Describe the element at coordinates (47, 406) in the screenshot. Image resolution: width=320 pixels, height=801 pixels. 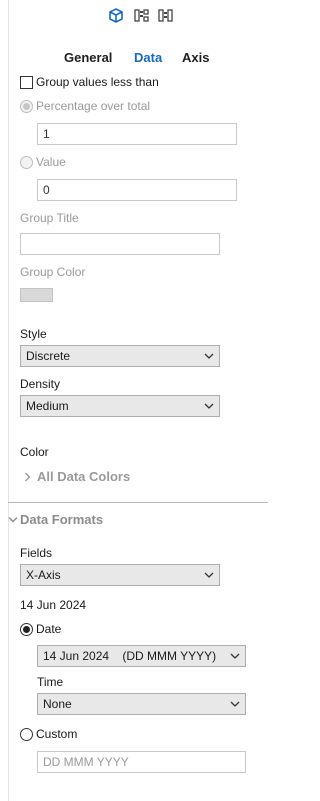
I see `density-select-value: Medium` at that location.